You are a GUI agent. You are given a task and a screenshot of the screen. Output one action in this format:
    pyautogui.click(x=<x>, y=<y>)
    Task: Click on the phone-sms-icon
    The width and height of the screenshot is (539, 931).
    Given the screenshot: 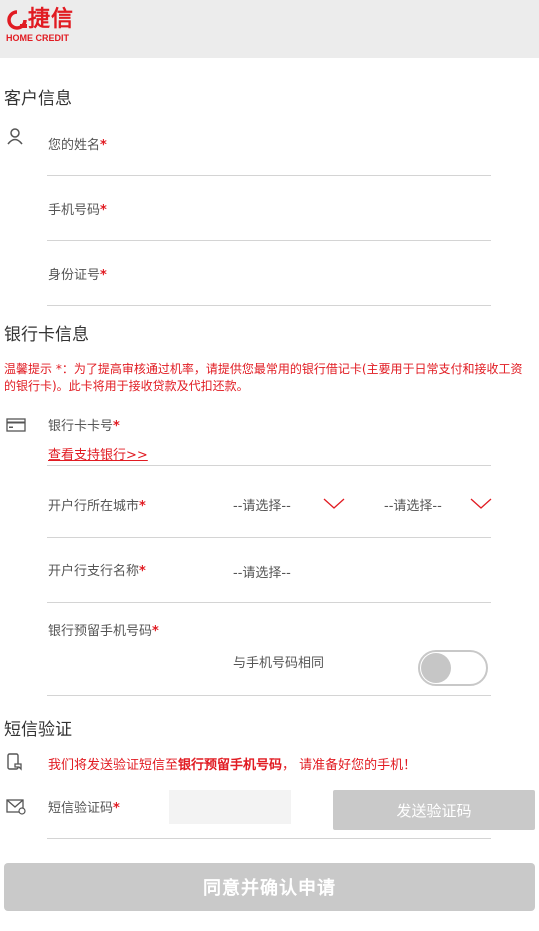 What is the action you would take?
    pyautogui.click(x=14, y=762)
    